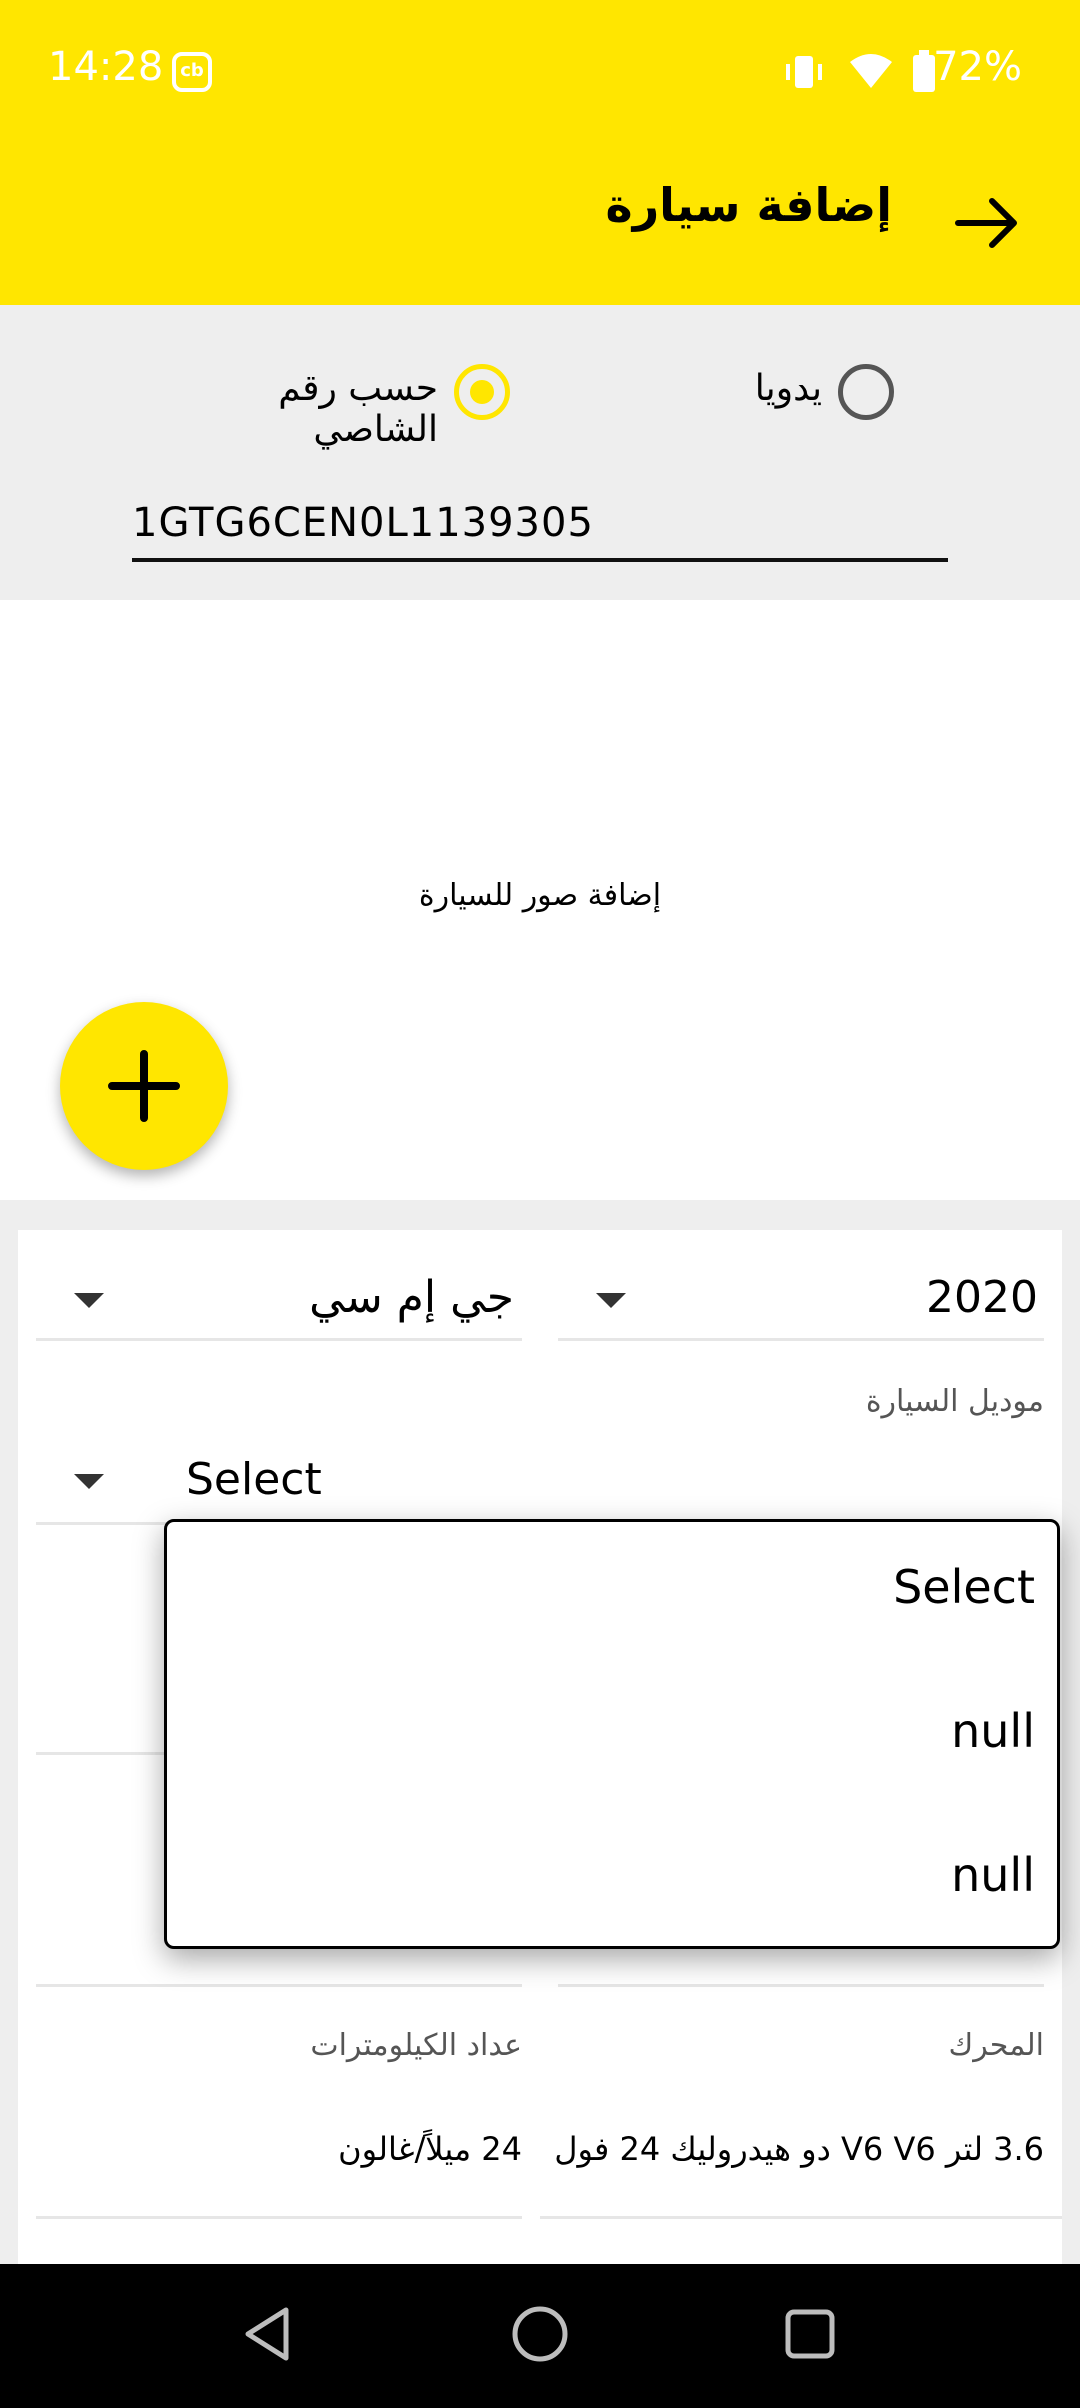 The width and height of the screenshot is (1080, 2408). What do you see at coordinates (192, 72) in the screenshot?
I see `app-badge-icon: cb` at bounding box center [192, 72].